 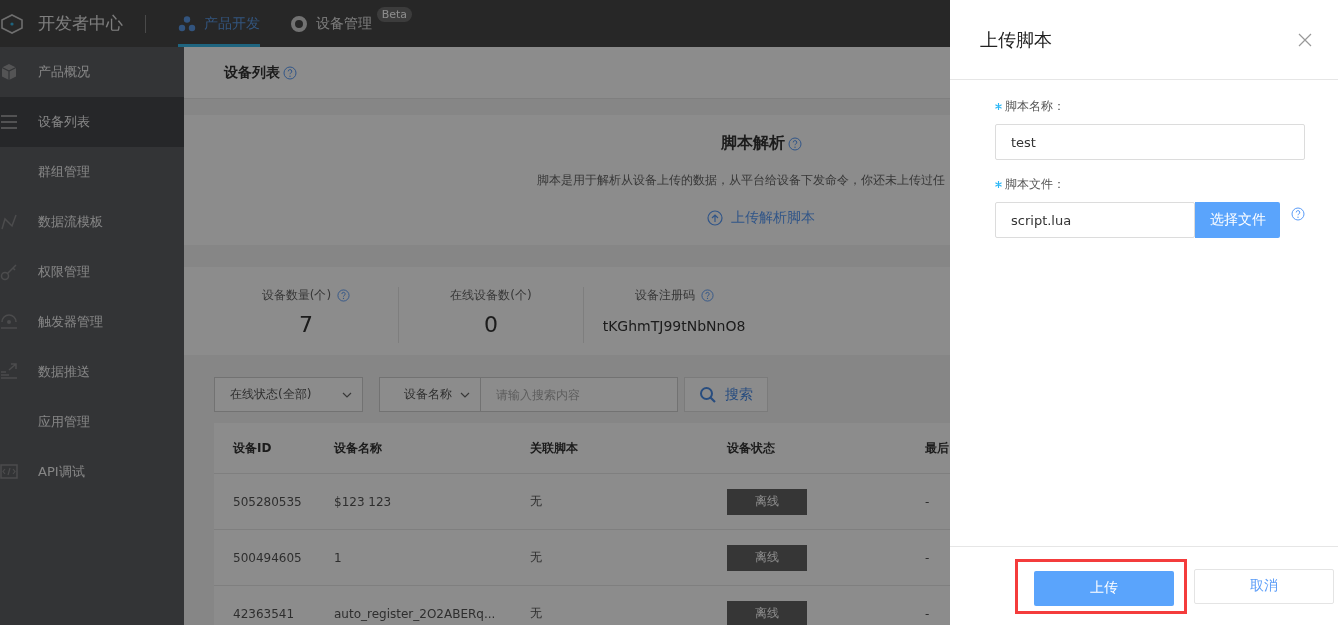 I want to click on key-icon, so click(x=9, y=272).